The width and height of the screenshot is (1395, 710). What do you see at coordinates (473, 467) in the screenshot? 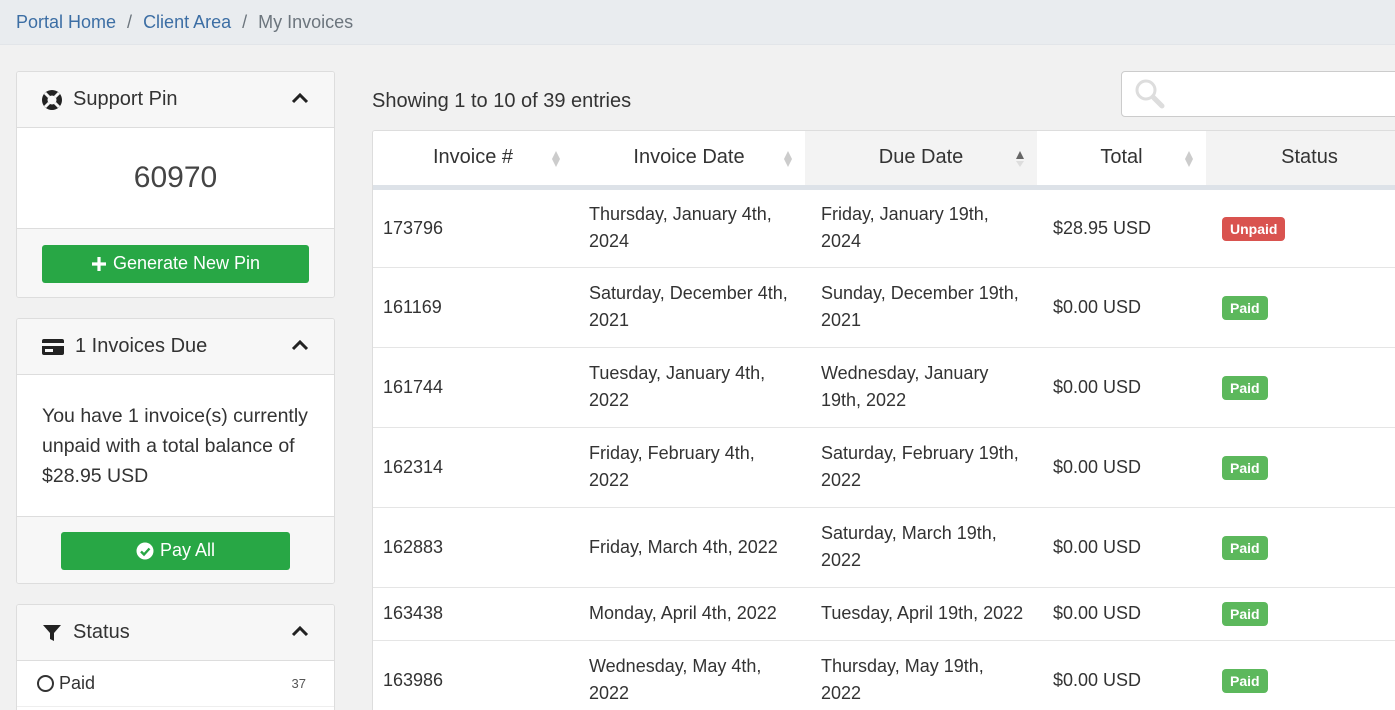
I see `invoice-id: 162314` at bounding box center [473, 467].